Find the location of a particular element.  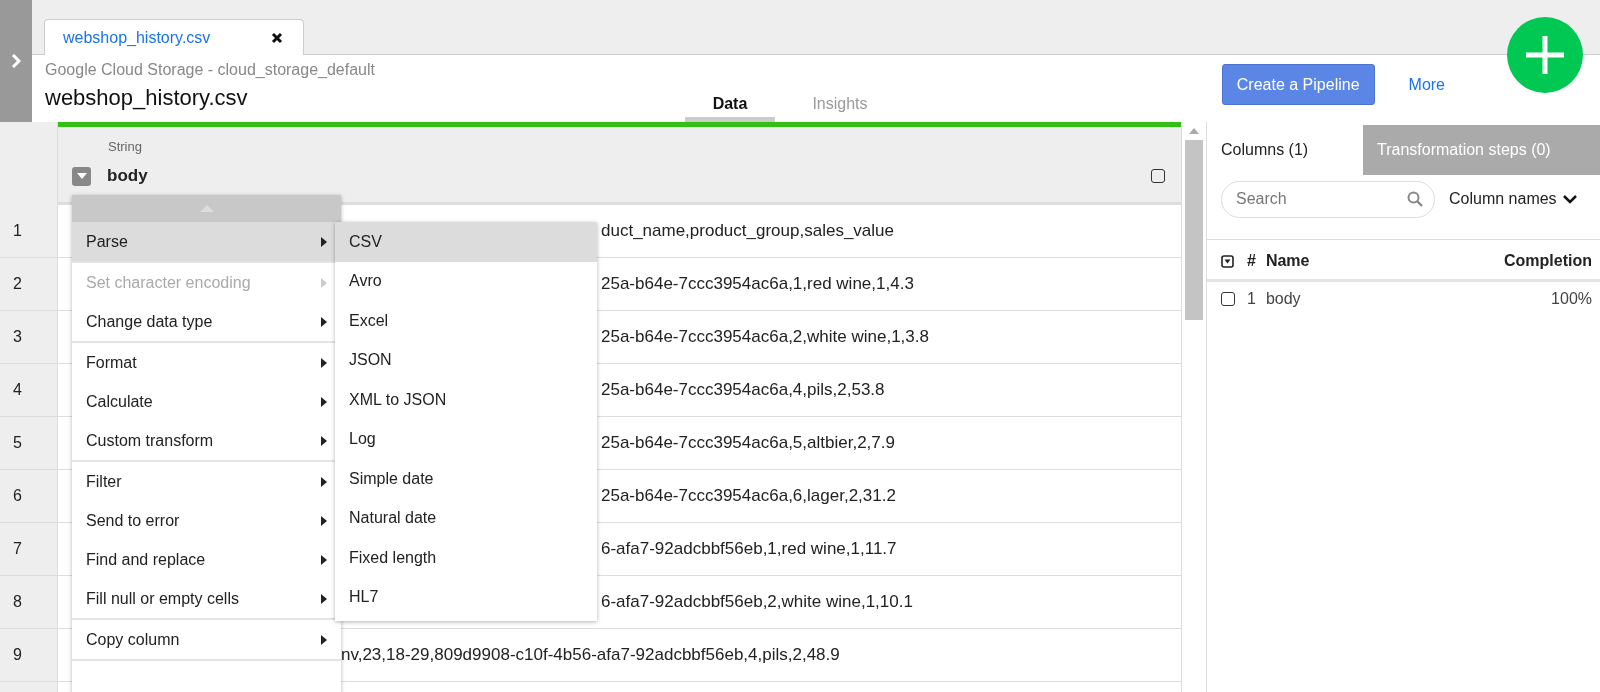

column-heading: Completion is located at coordinates (1548, 261).